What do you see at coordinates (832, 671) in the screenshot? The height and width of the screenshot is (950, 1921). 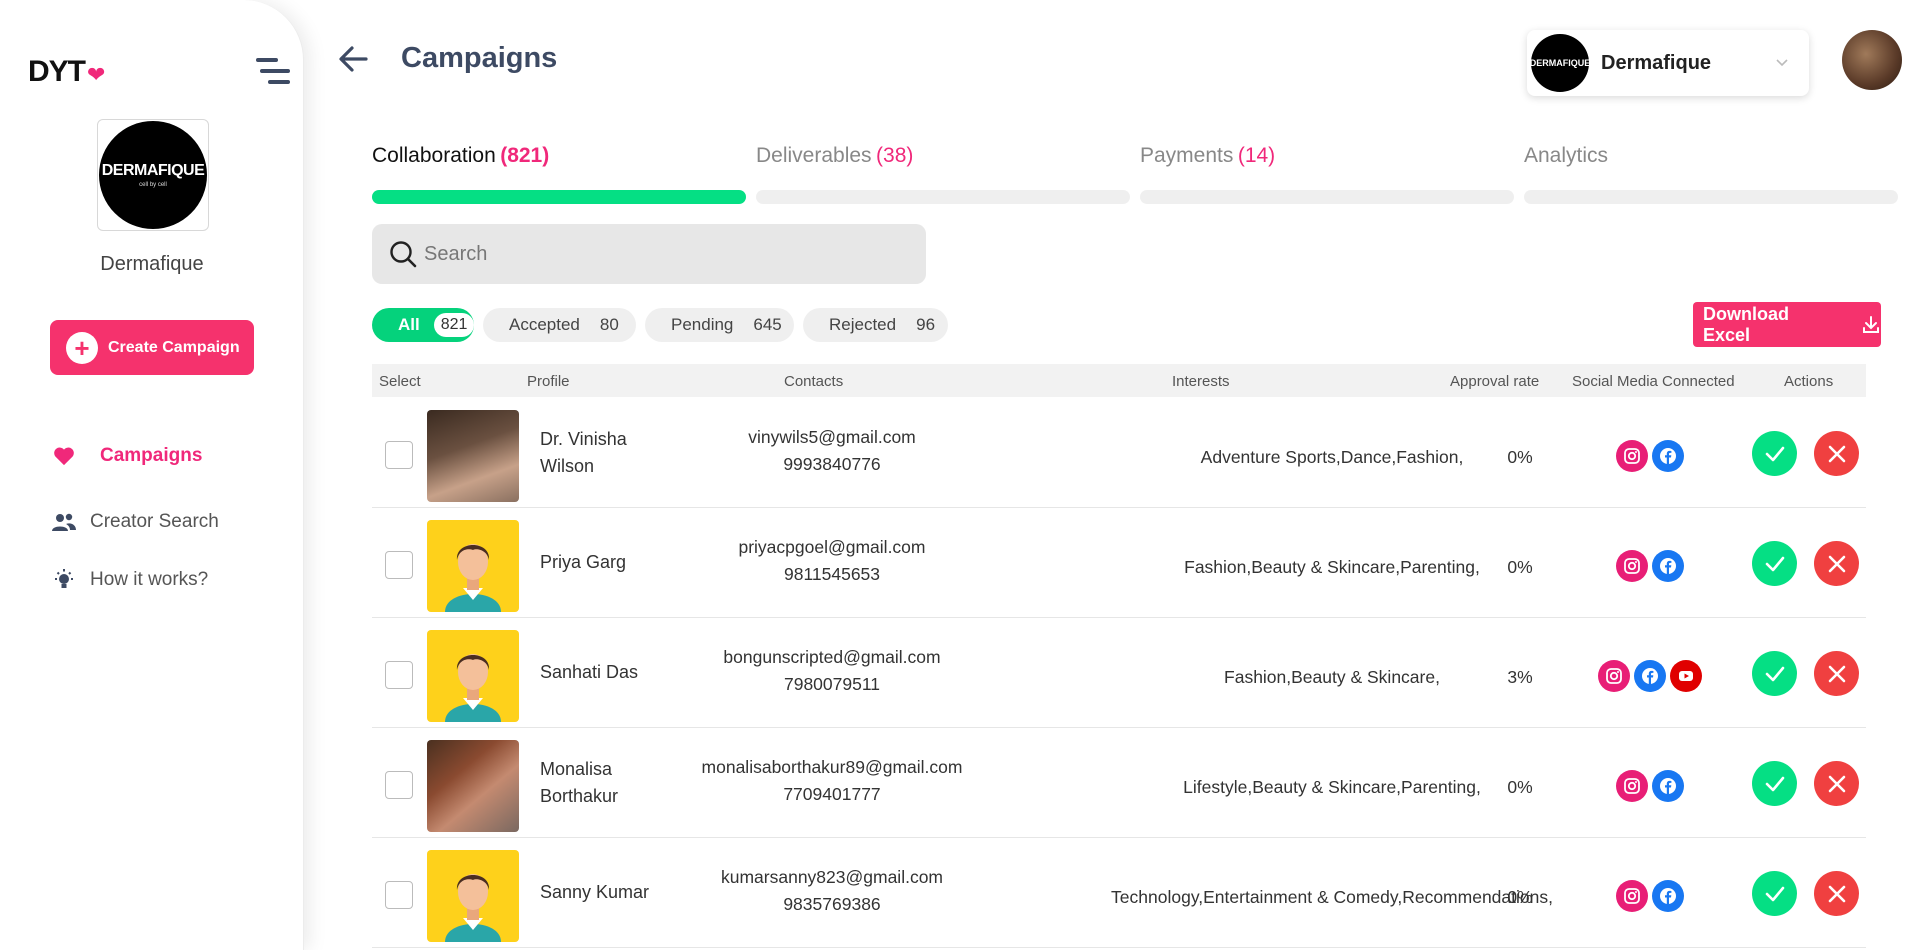 I see `contact-info: bongunscripted@gmail.com 7980079511` at bounding box center [832, 671].